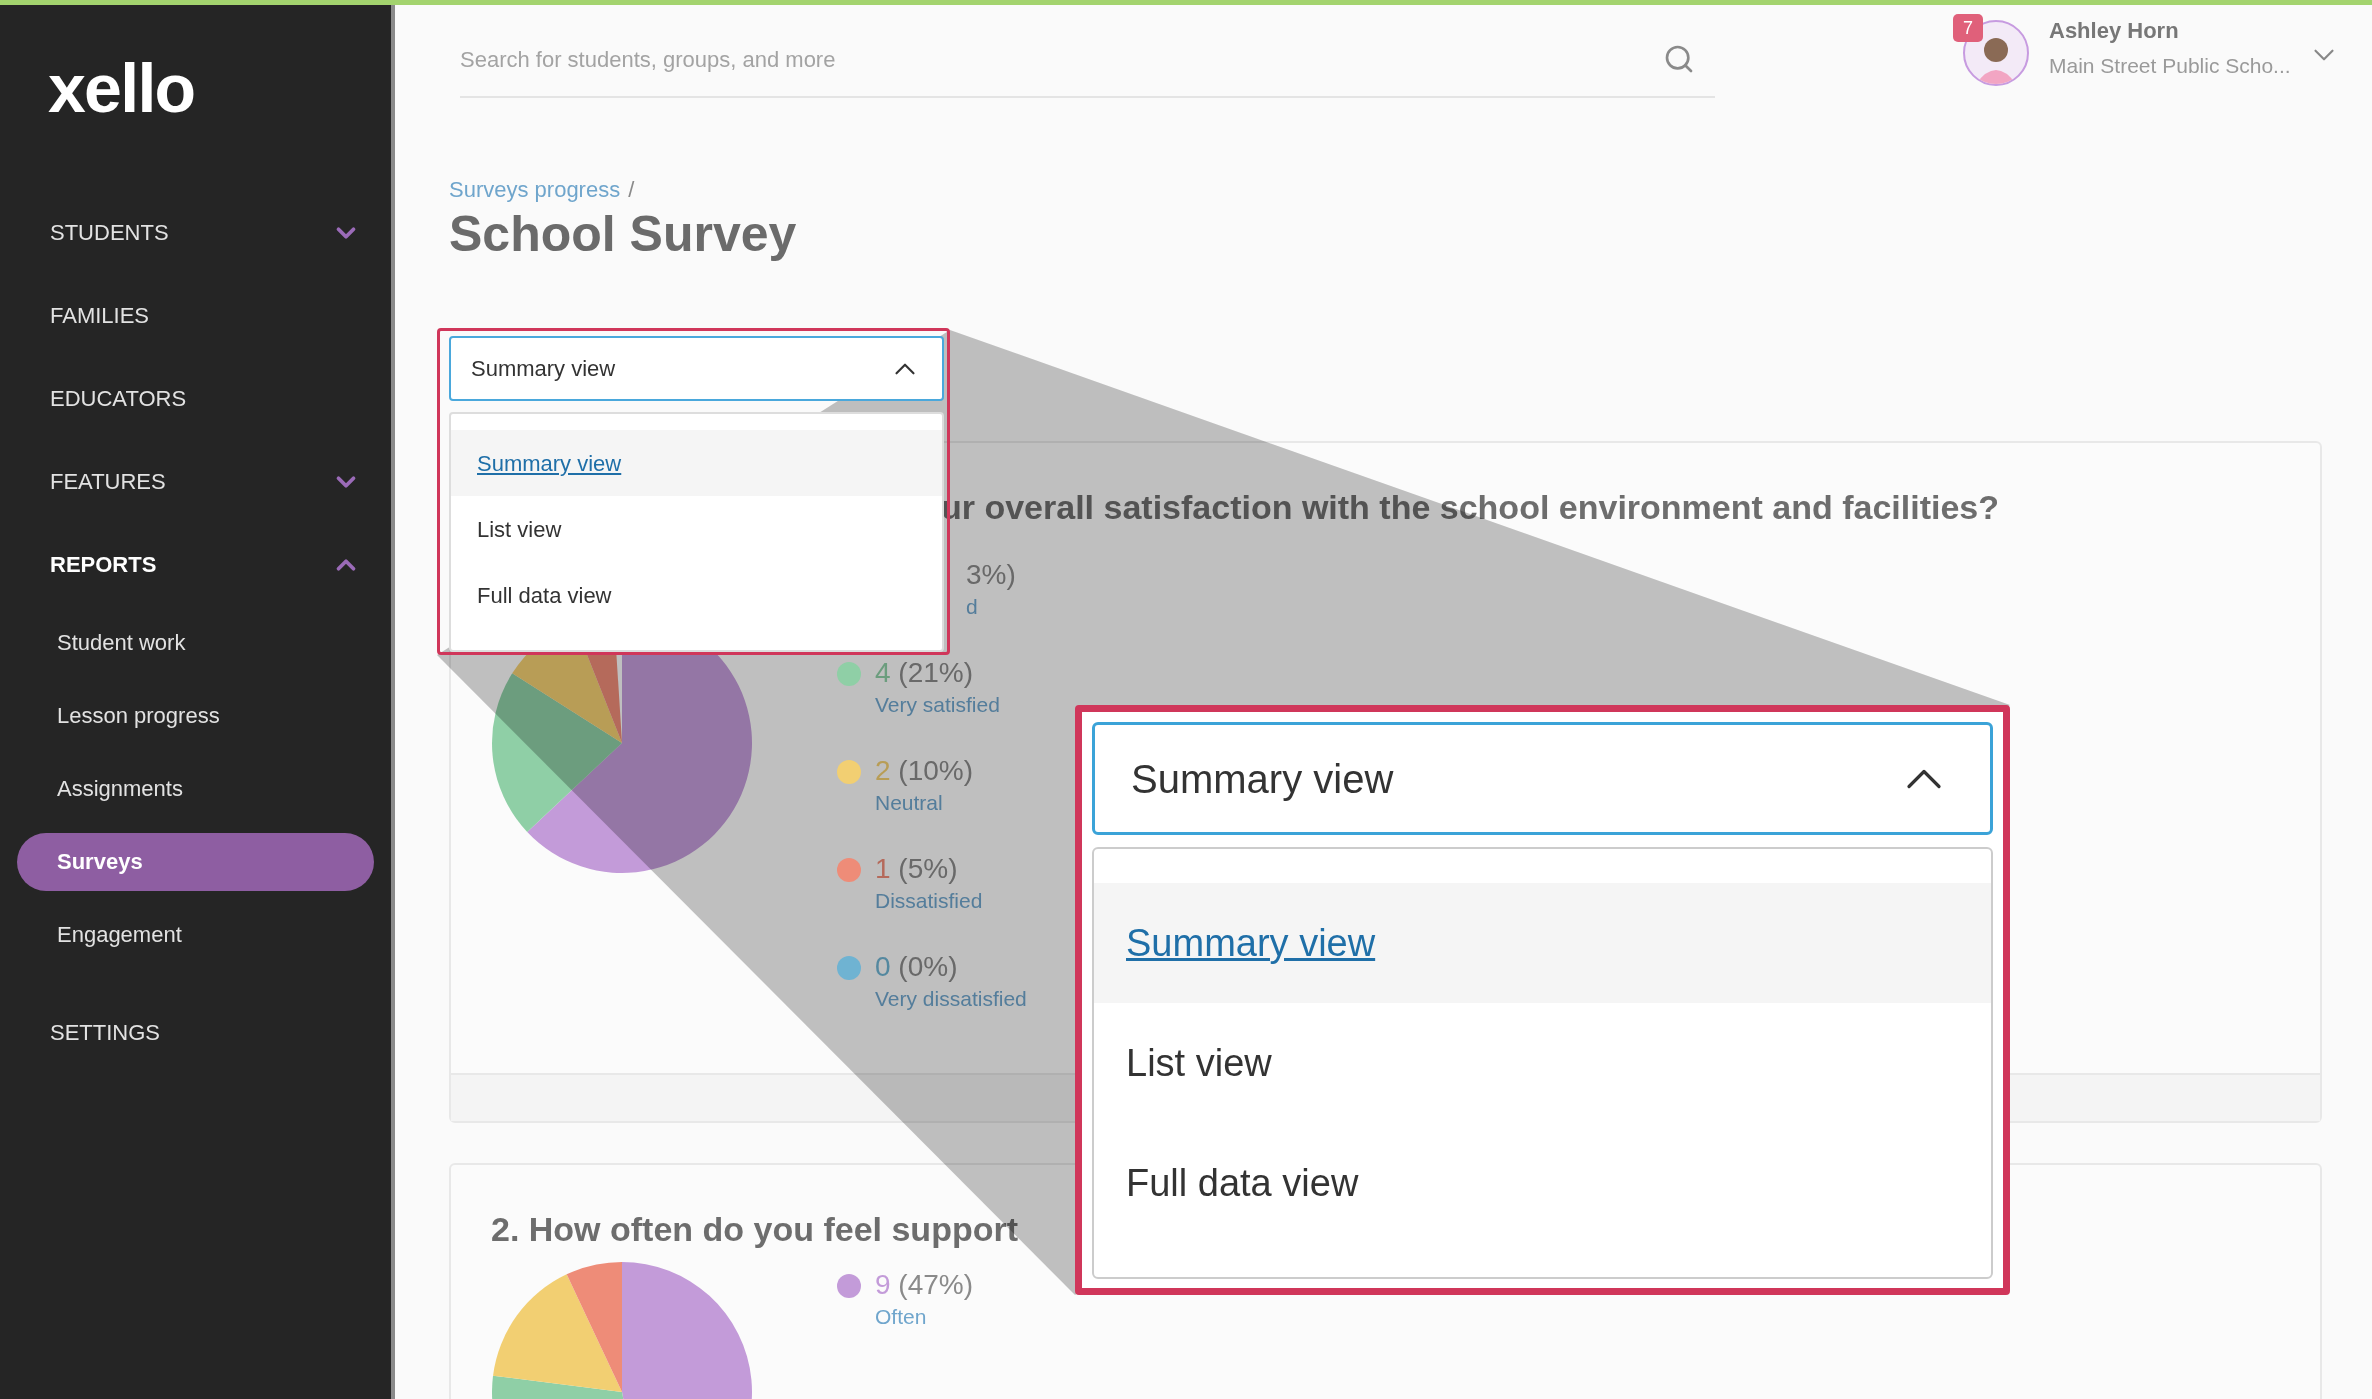 The height and width of the screenshot is (1399, 2372). I want to click on legend-label: Dissatisfied, so click(929, 901).